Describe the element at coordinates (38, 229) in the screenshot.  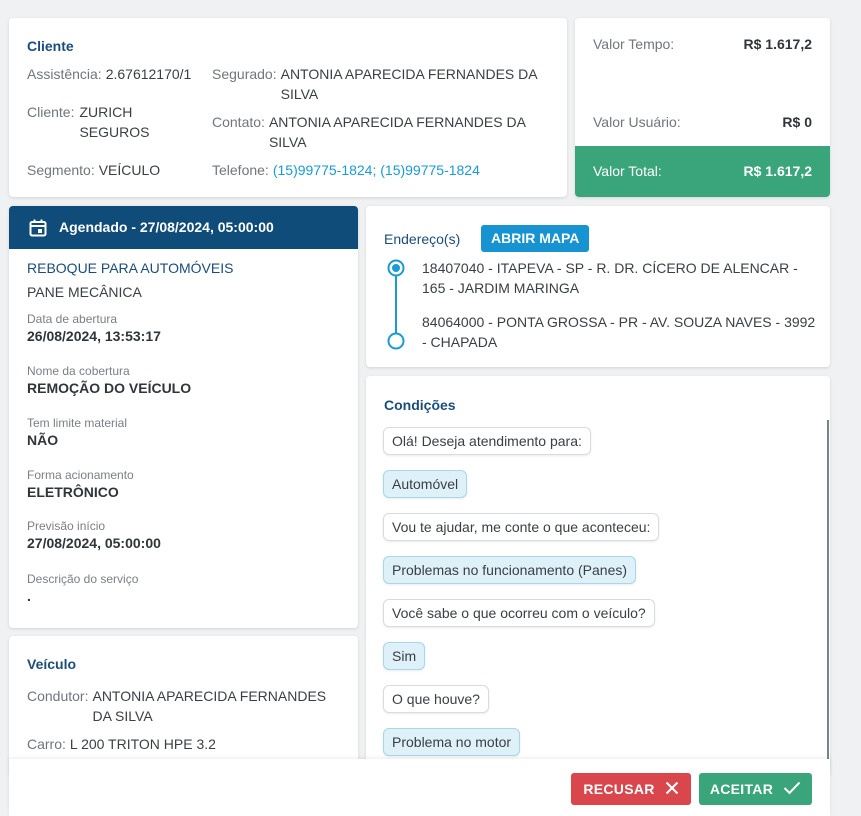
I see `calendar-icon` at that location.